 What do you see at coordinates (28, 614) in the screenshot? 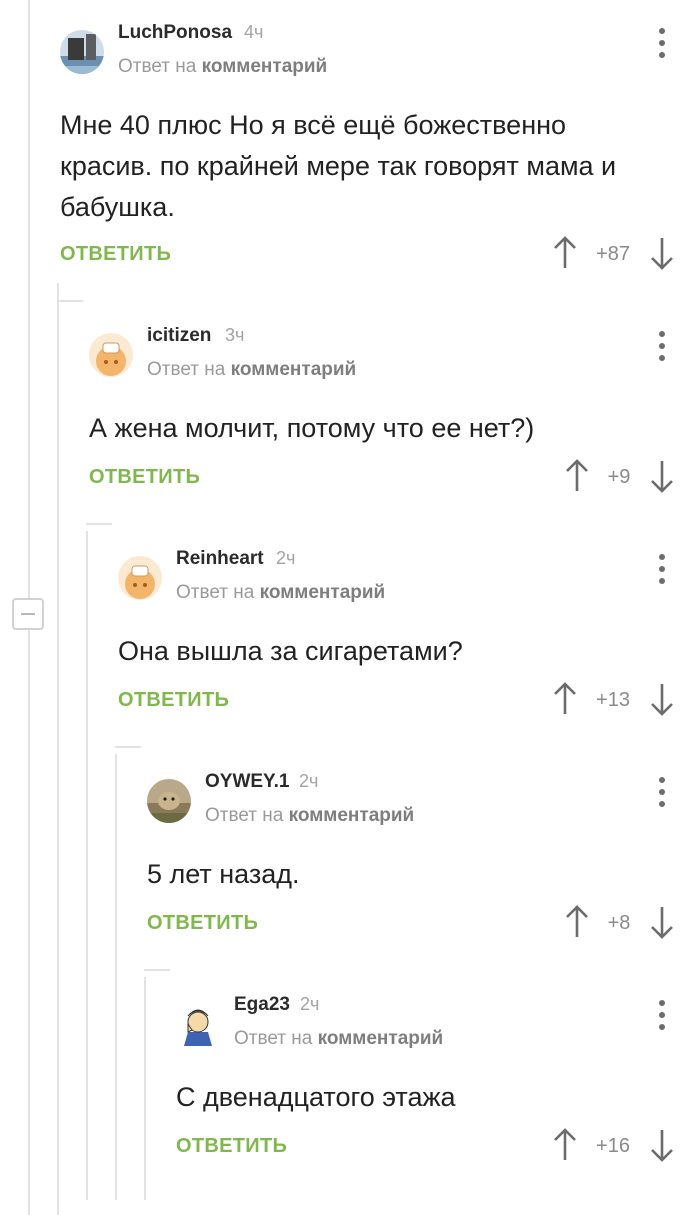
I see `collapse-thread-button` at bounding box center [28, 614].